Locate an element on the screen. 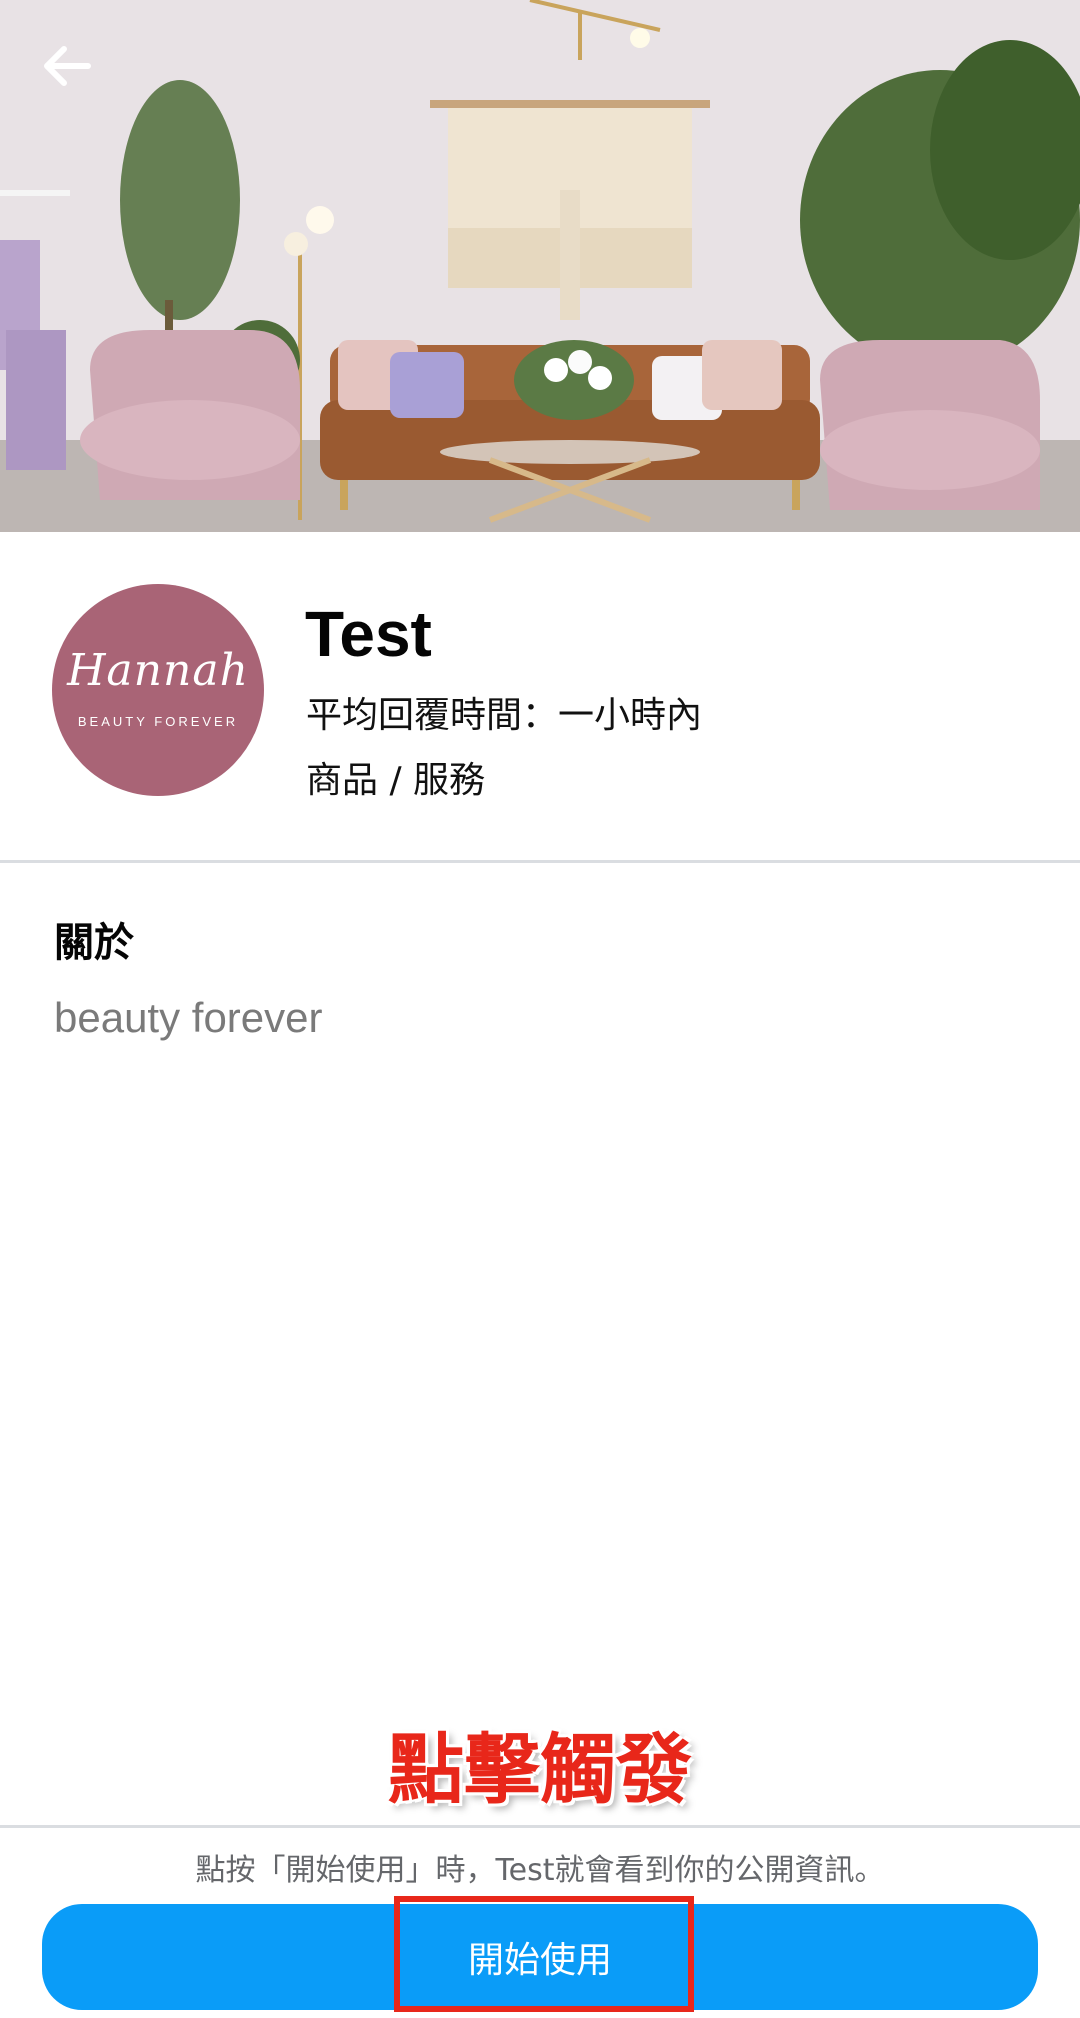 This screenshot has width=1080, height=2018. avatar: Hannah BEAUTY FOREVER is located at coordinates (158, 690).